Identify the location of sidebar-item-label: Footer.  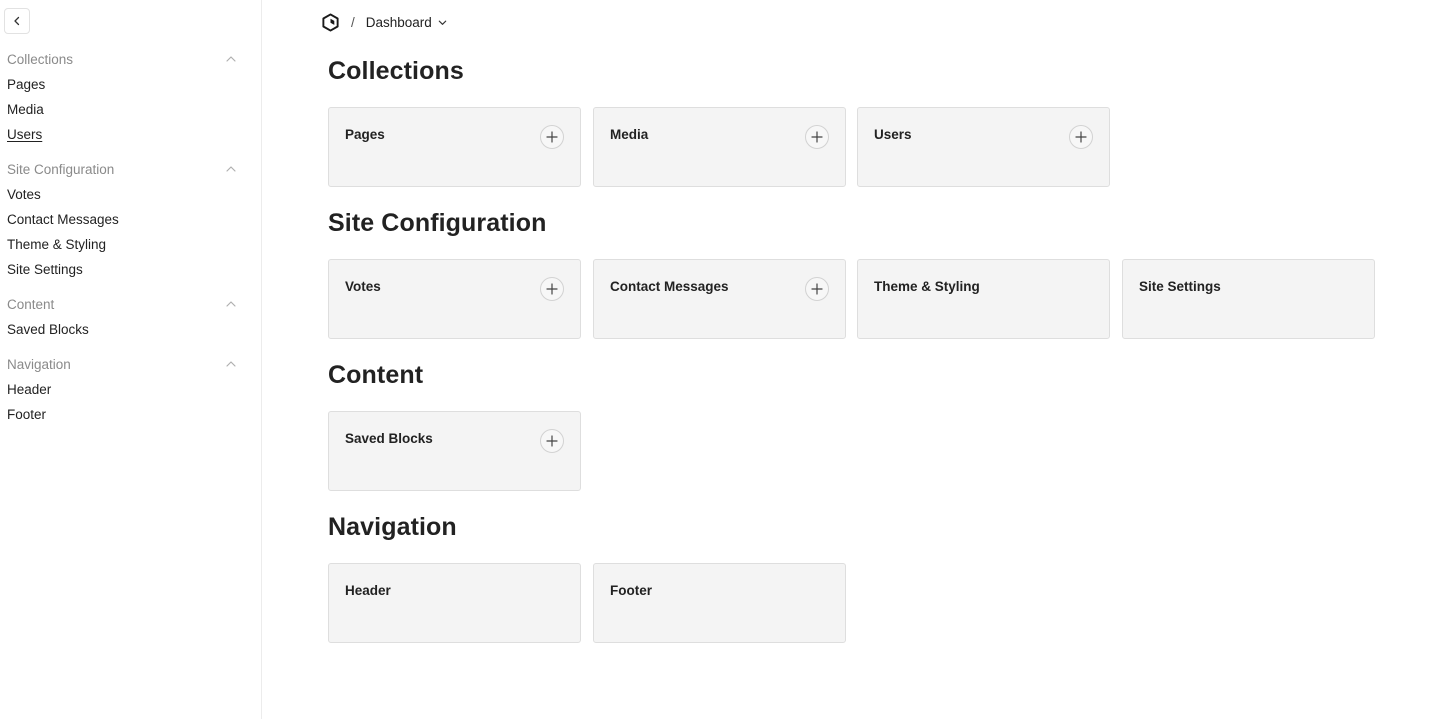
(27, 414).